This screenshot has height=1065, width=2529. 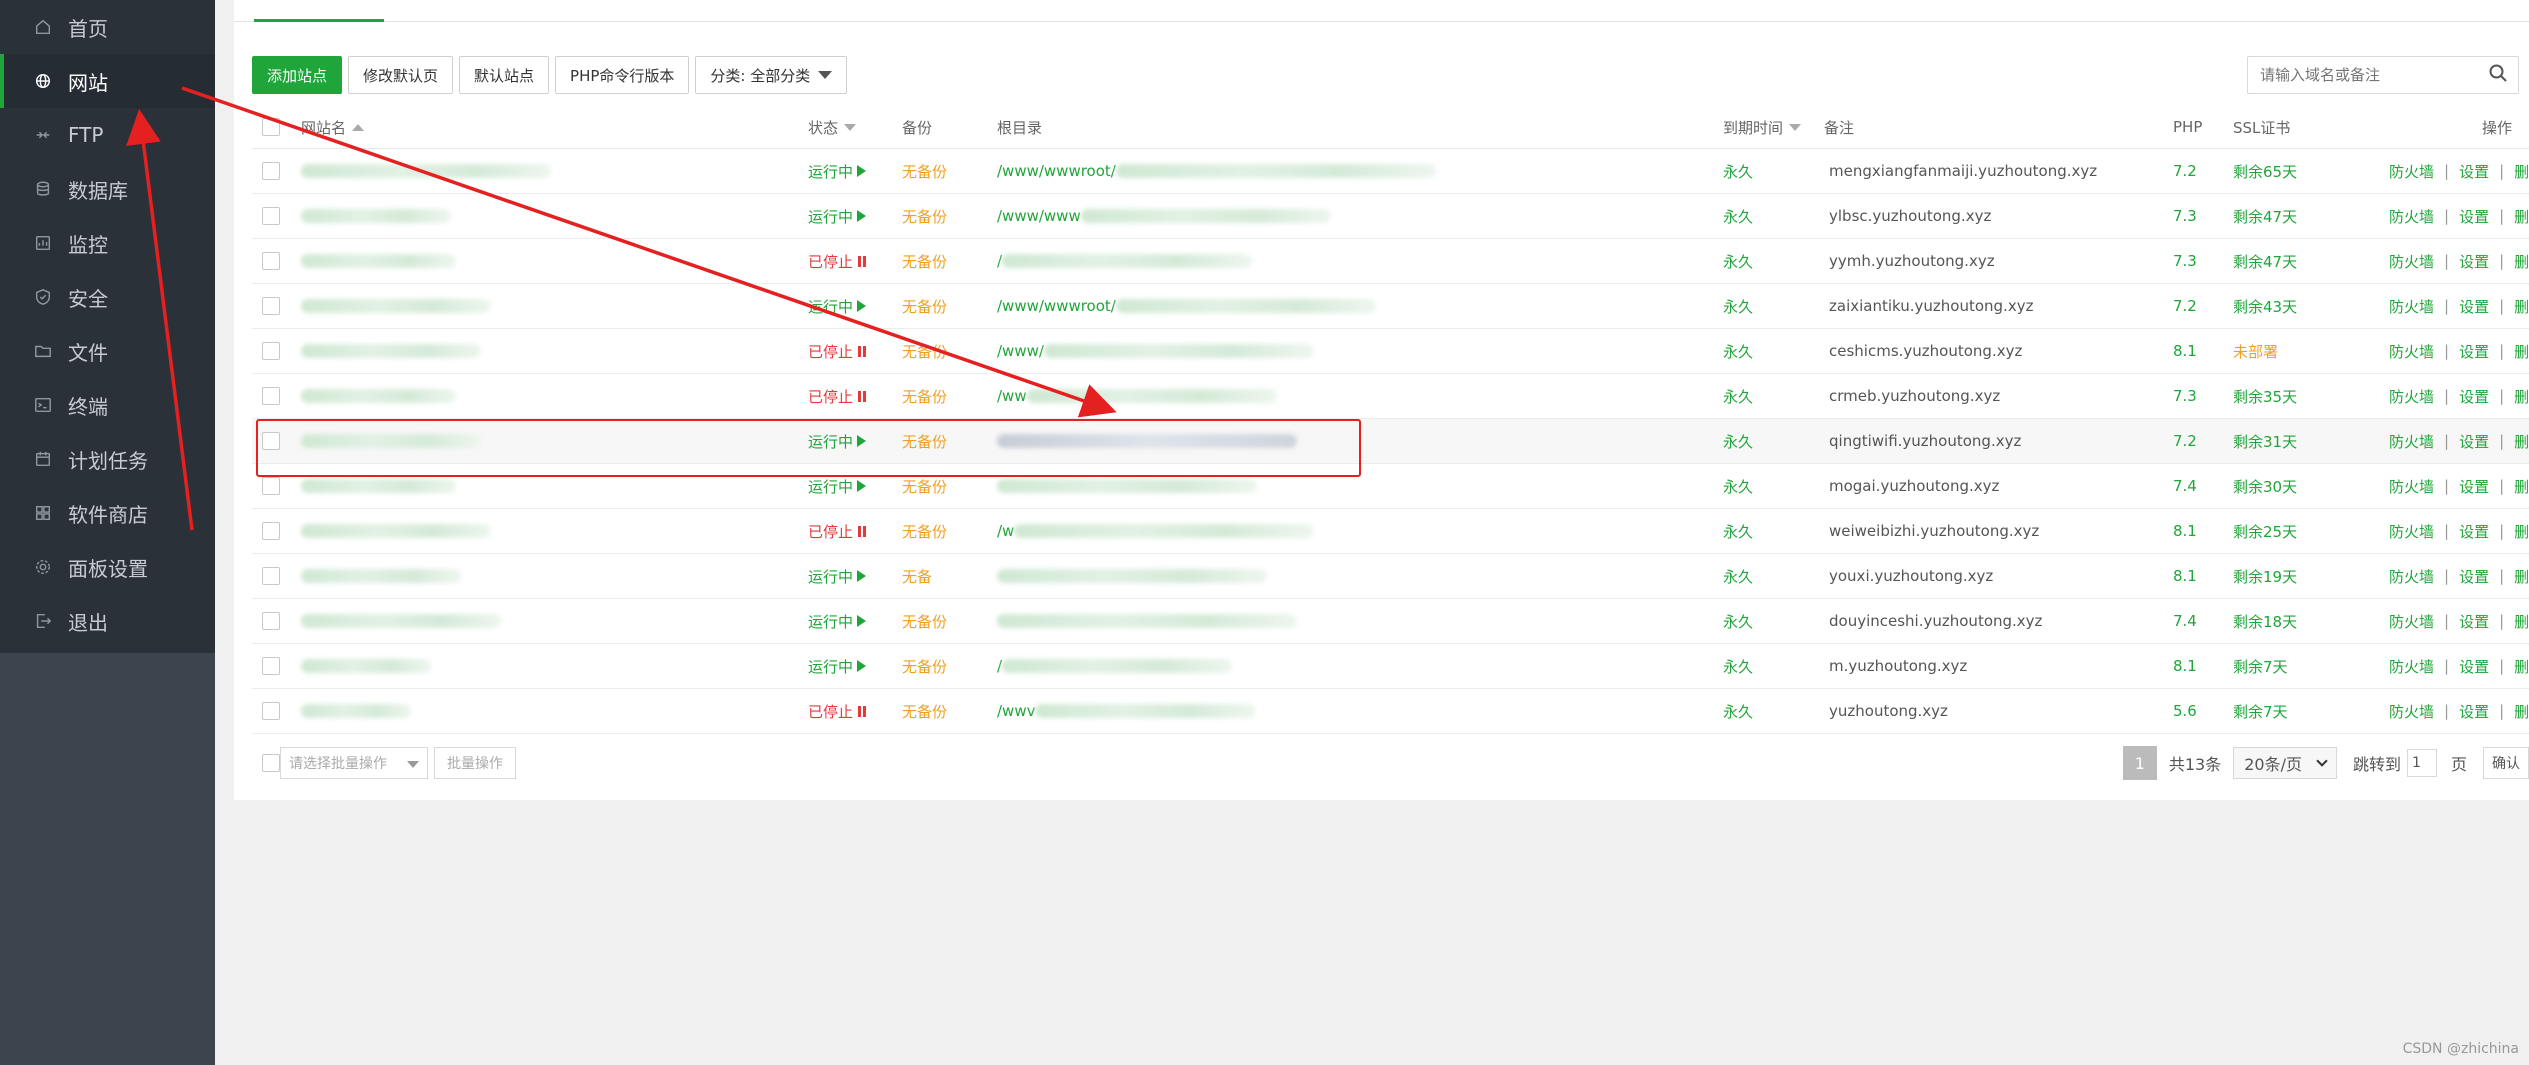 What do you see at coordinates (649, 252) in the screenshot?
I see `annotation-arrow-to-row` at bounding box center [649, 252].